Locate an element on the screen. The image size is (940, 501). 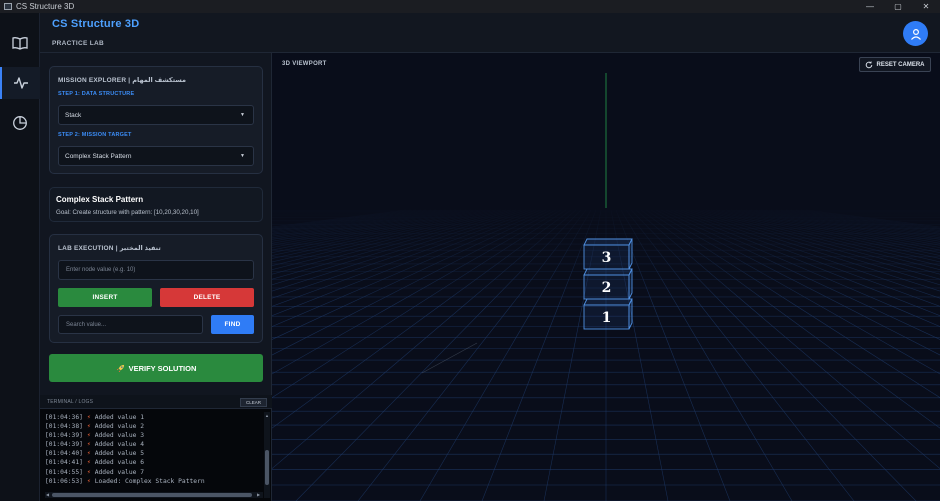
log-message: Added value 6 is located at coordinates (119, 463).